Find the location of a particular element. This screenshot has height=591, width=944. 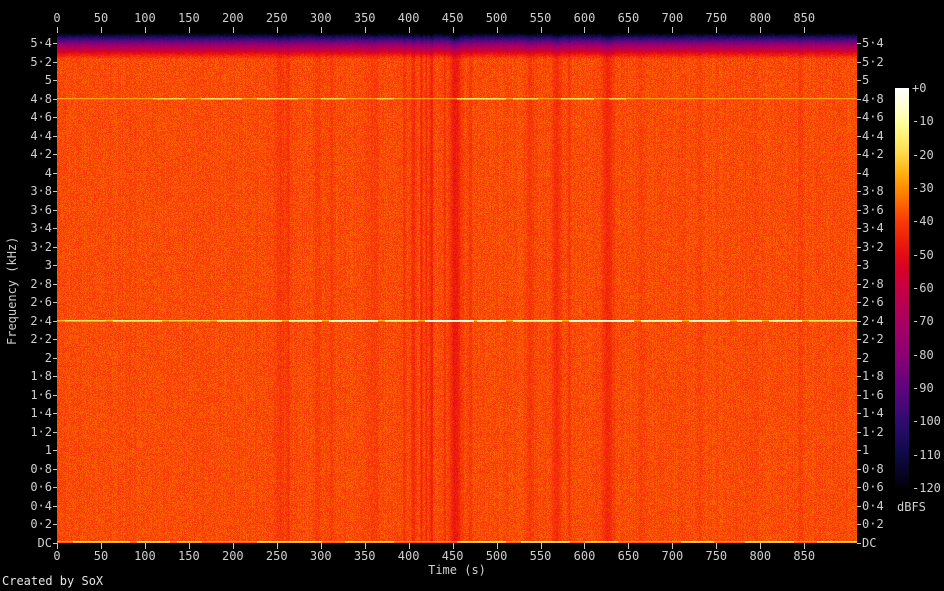

freq-axis-tick-label-left: 0·6 is located at coordinates (41, 487).